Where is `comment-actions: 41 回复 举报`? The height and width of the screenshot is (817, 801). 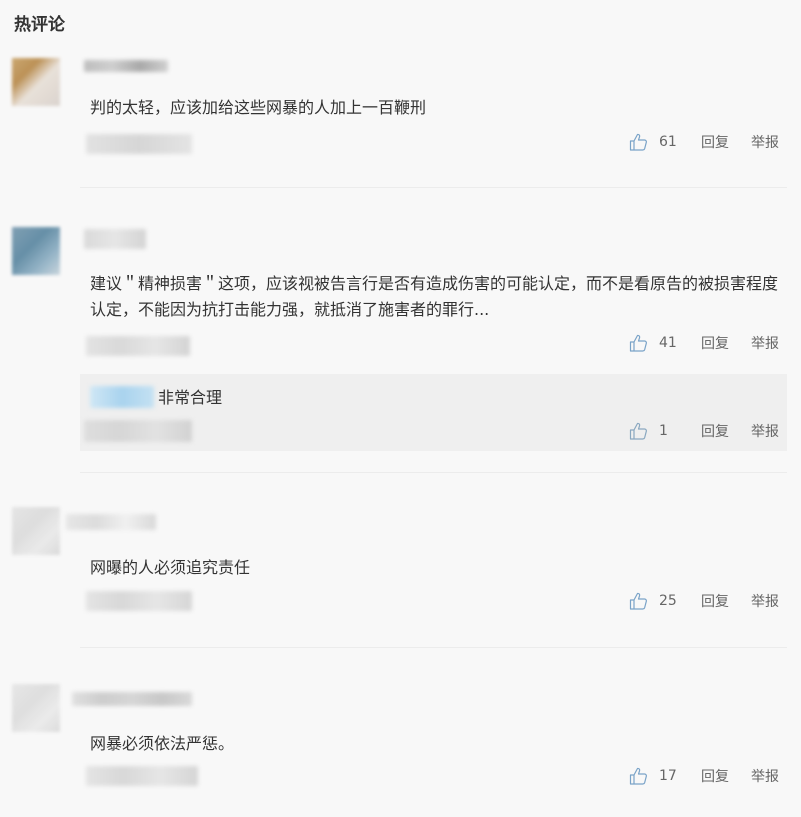
comment-actions: 41 回复 举报 is located at coordinates (704, 343).